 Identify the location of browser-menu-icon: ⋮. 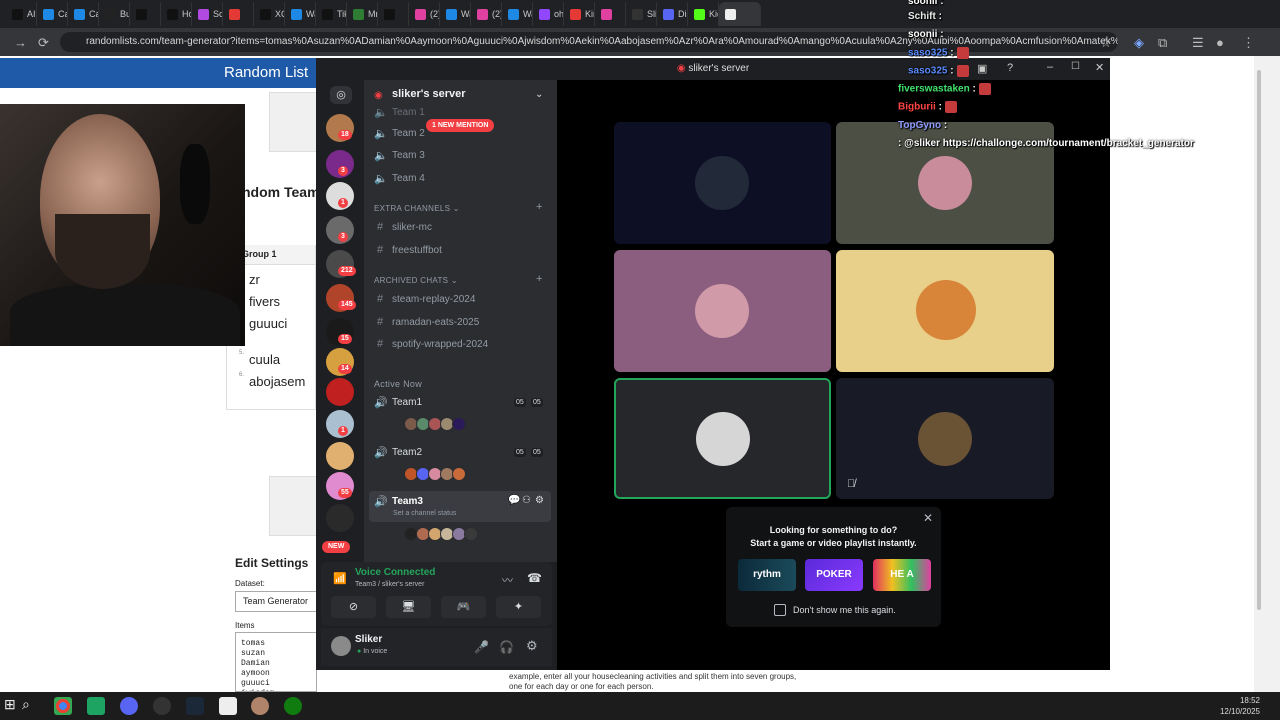
(1248, 43).